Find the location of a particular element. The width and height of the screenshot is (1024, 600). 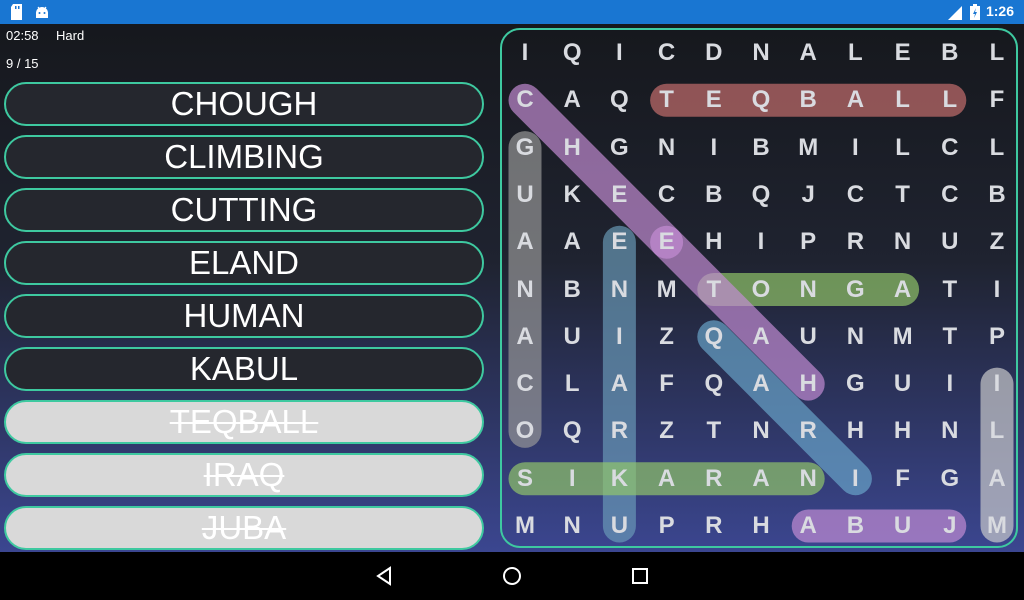

grid-letter: D is located at coordinates (713, 53).